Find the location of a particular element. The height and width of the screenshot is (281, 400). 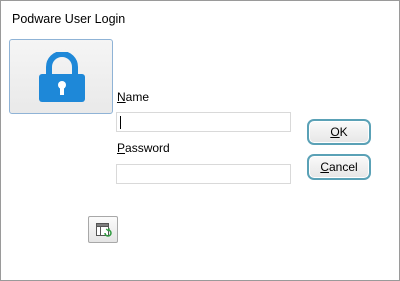

cancel-button: Cancel is located at coordinates (339, 167).